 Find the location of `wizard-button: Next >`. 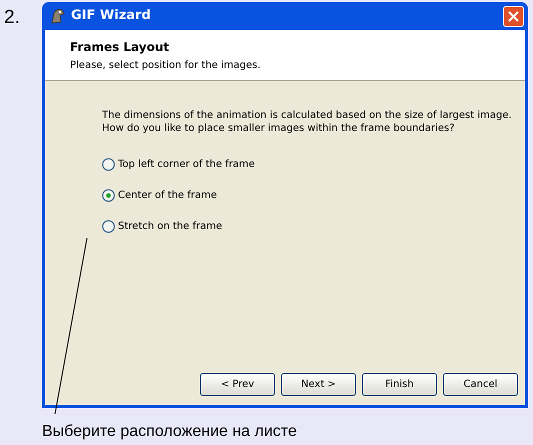

wizard-button: Next > is located at coordinates (318, 384).